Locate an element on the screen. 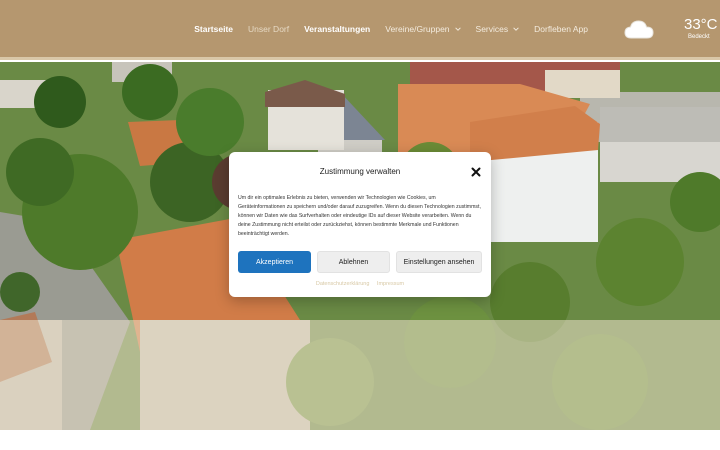  accept-button: Akzeptieren is located at coordinates (274, 262).